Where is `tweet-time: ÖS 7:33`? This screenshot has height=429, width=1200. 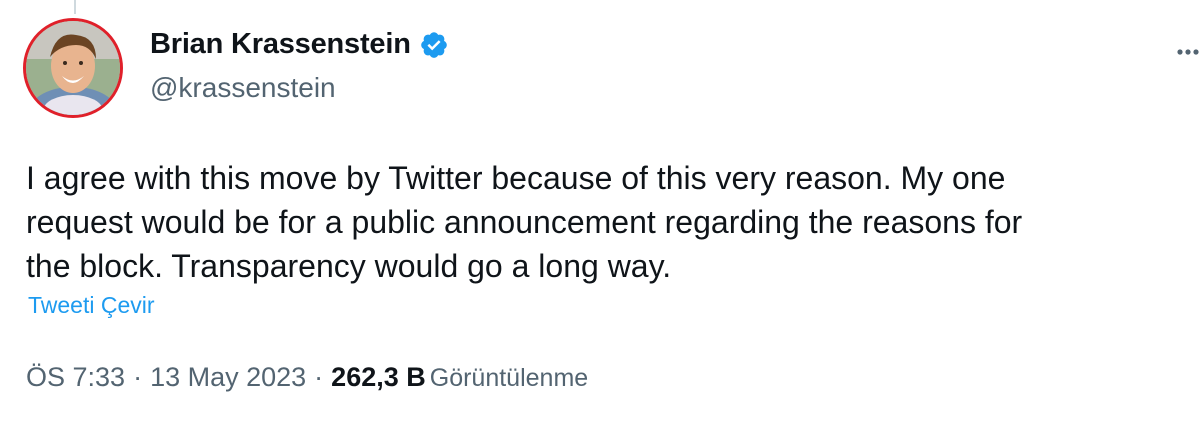
tweet-time: ÖS 7:33 is located at coordinates (75, 377).